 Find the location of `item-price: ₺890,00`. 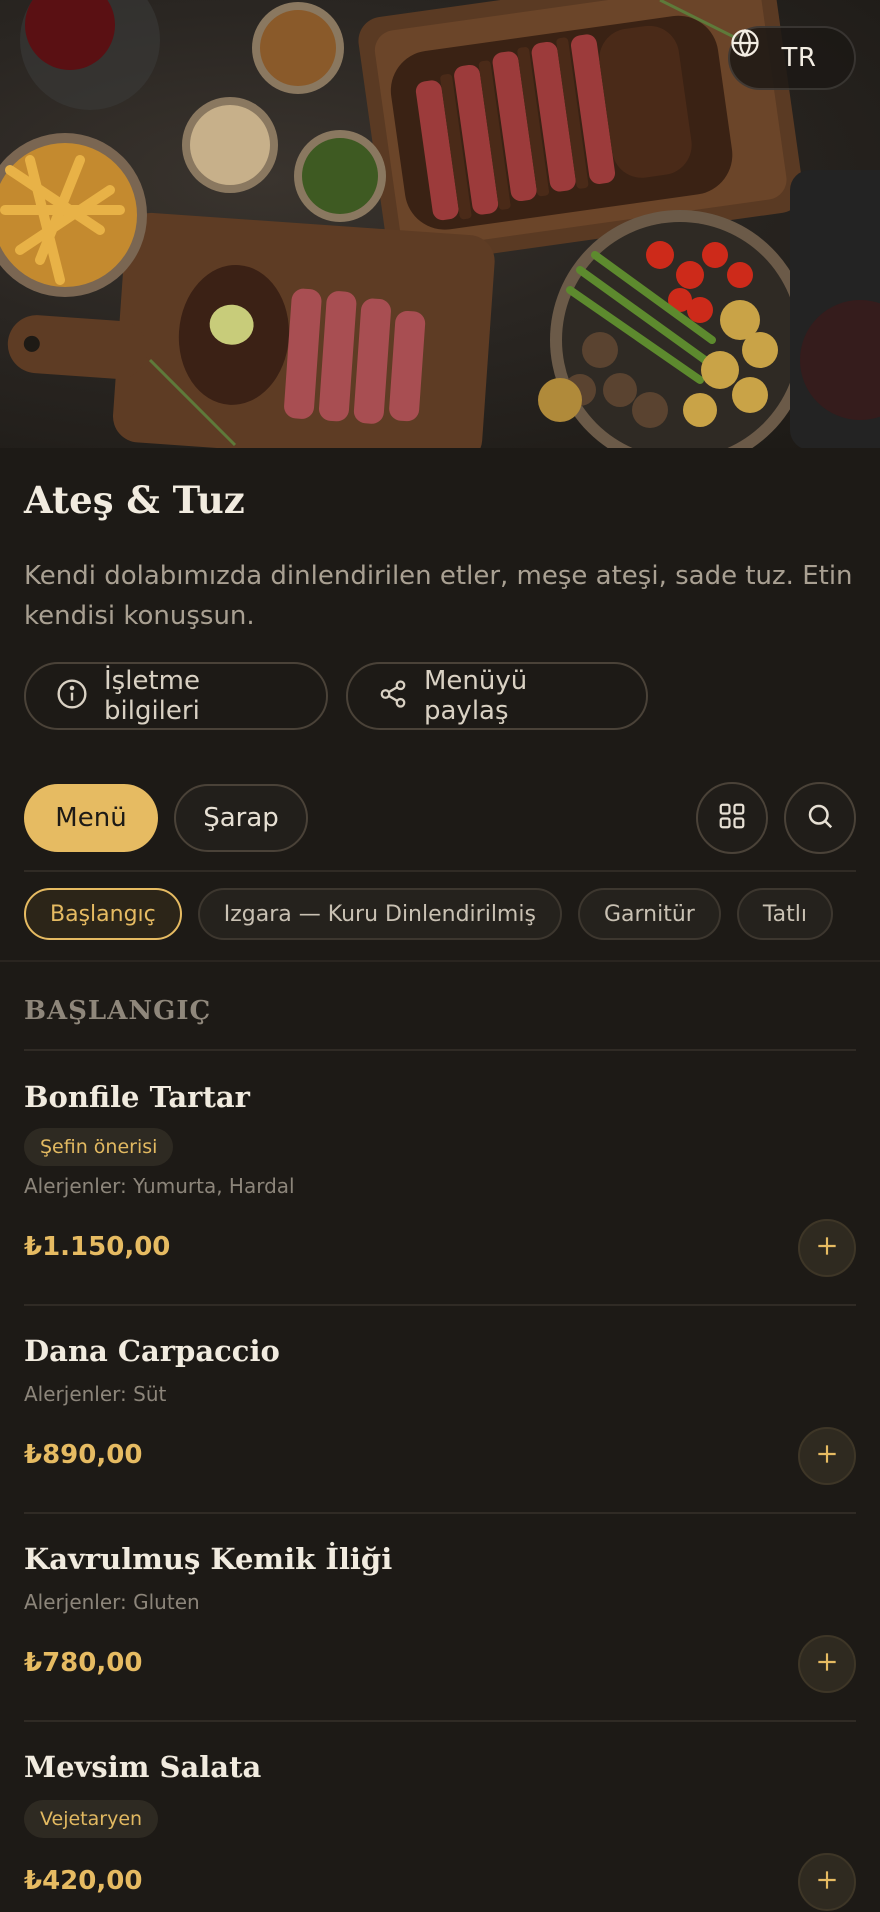

item-price: ₺890,00 is located at coordinates (83, 1455).